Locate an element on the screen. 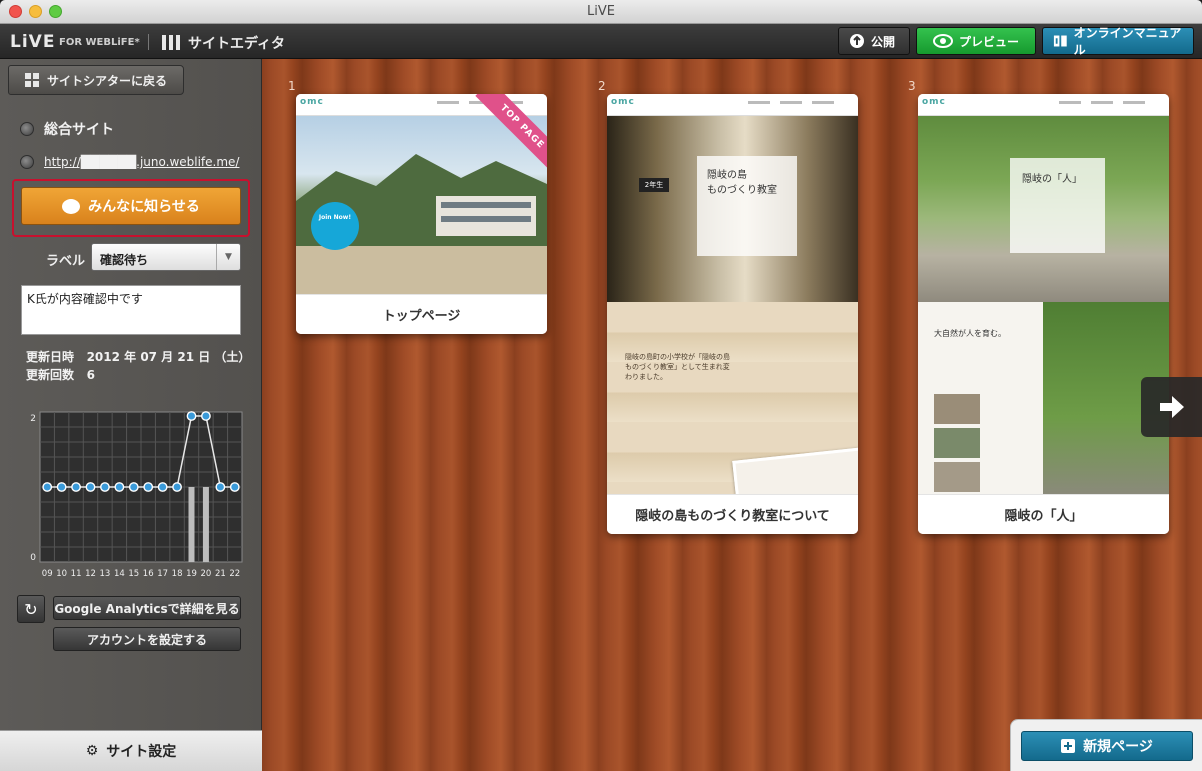 This screenshot has height=771, width=1202. new-page-panel: 新規ページ is located at coordinates (1106, 745).